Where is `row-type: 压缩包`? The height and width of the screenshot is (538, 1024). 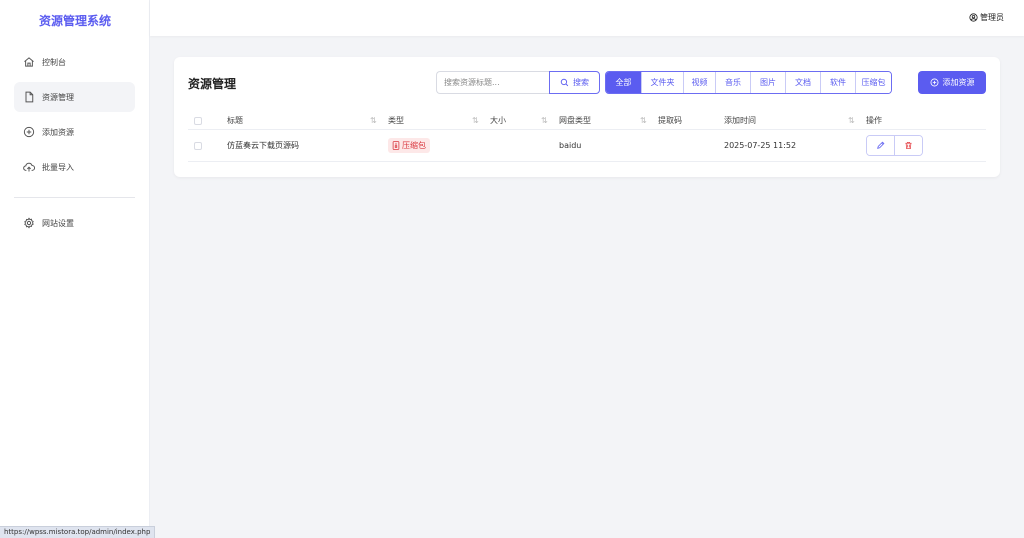
row-type: 压缩包 is located at coordinates (409, 145).